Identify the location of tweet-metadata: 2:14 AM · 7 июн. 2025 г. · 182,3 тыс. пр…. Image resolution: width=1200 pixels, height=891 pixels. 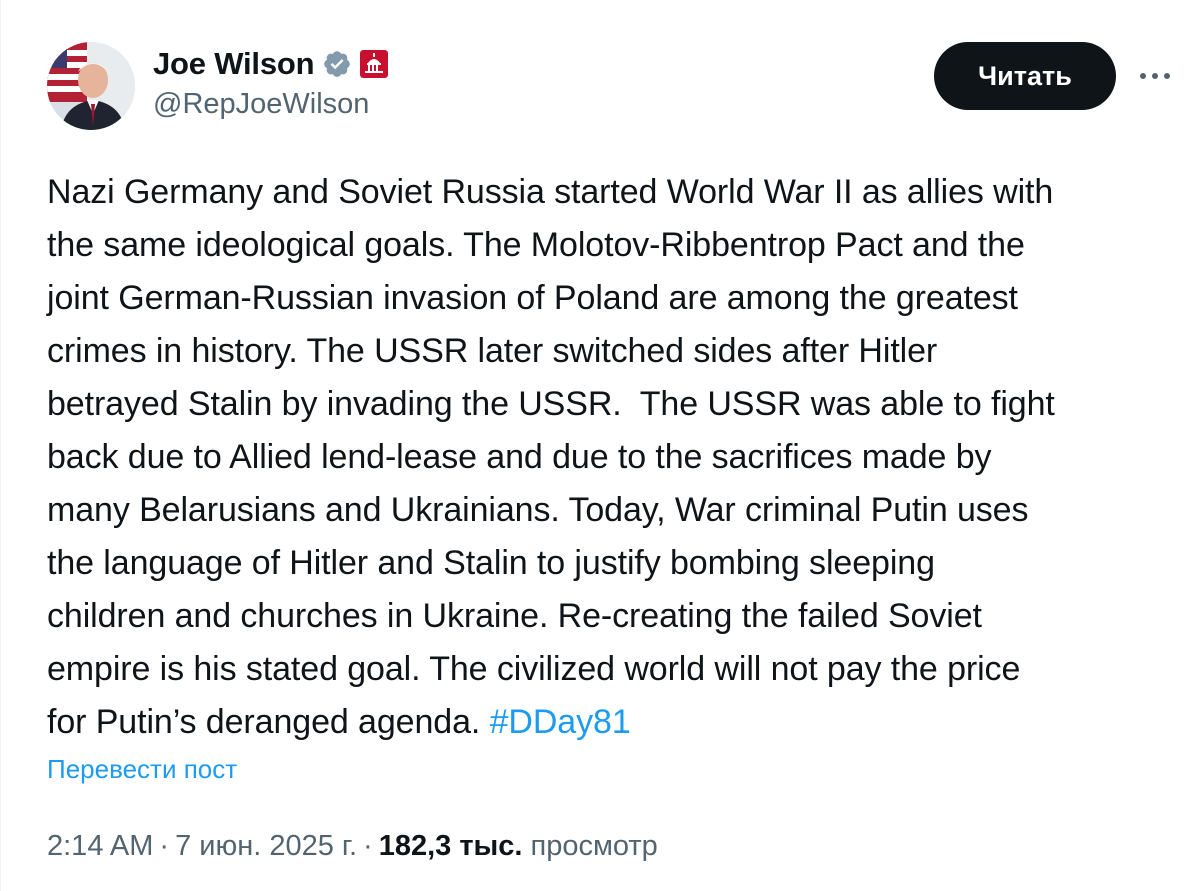
(352, 846).